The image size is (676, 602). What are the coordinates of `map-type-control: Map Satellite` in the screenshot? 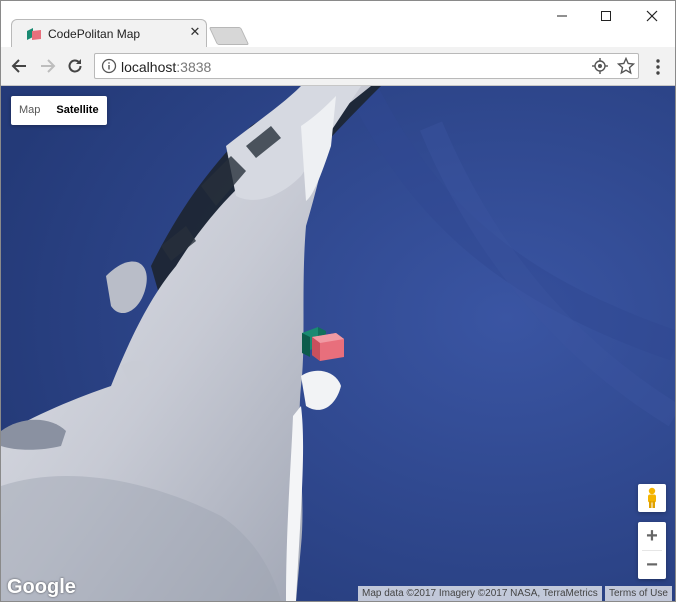 It's located at (59, 110).